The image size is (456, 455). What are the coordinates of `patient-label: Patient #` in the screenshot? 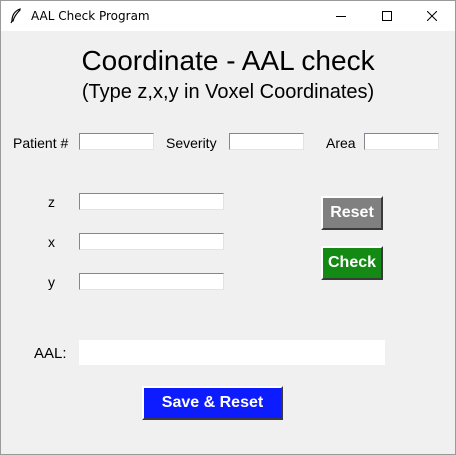 It's located at (41, 143).